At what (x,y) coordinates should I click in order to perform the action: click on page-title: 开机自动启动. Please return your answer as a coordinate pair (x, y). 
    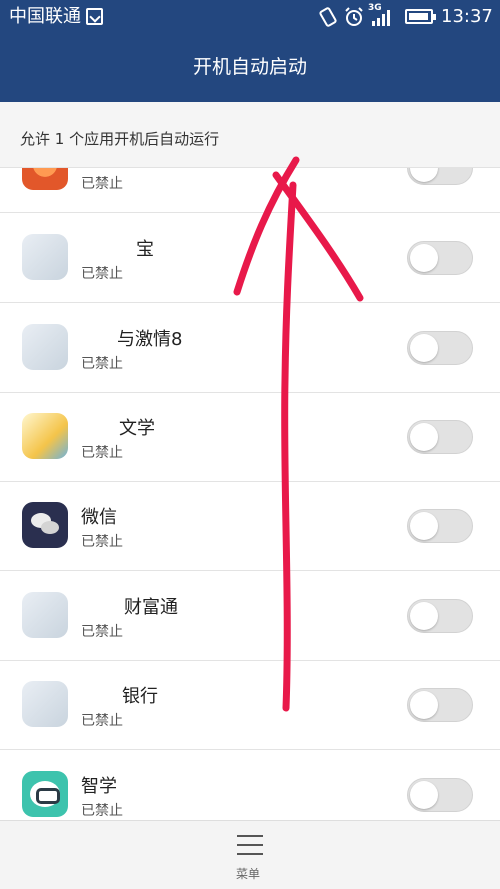
    Looking at the image, I should click on (249, 67).